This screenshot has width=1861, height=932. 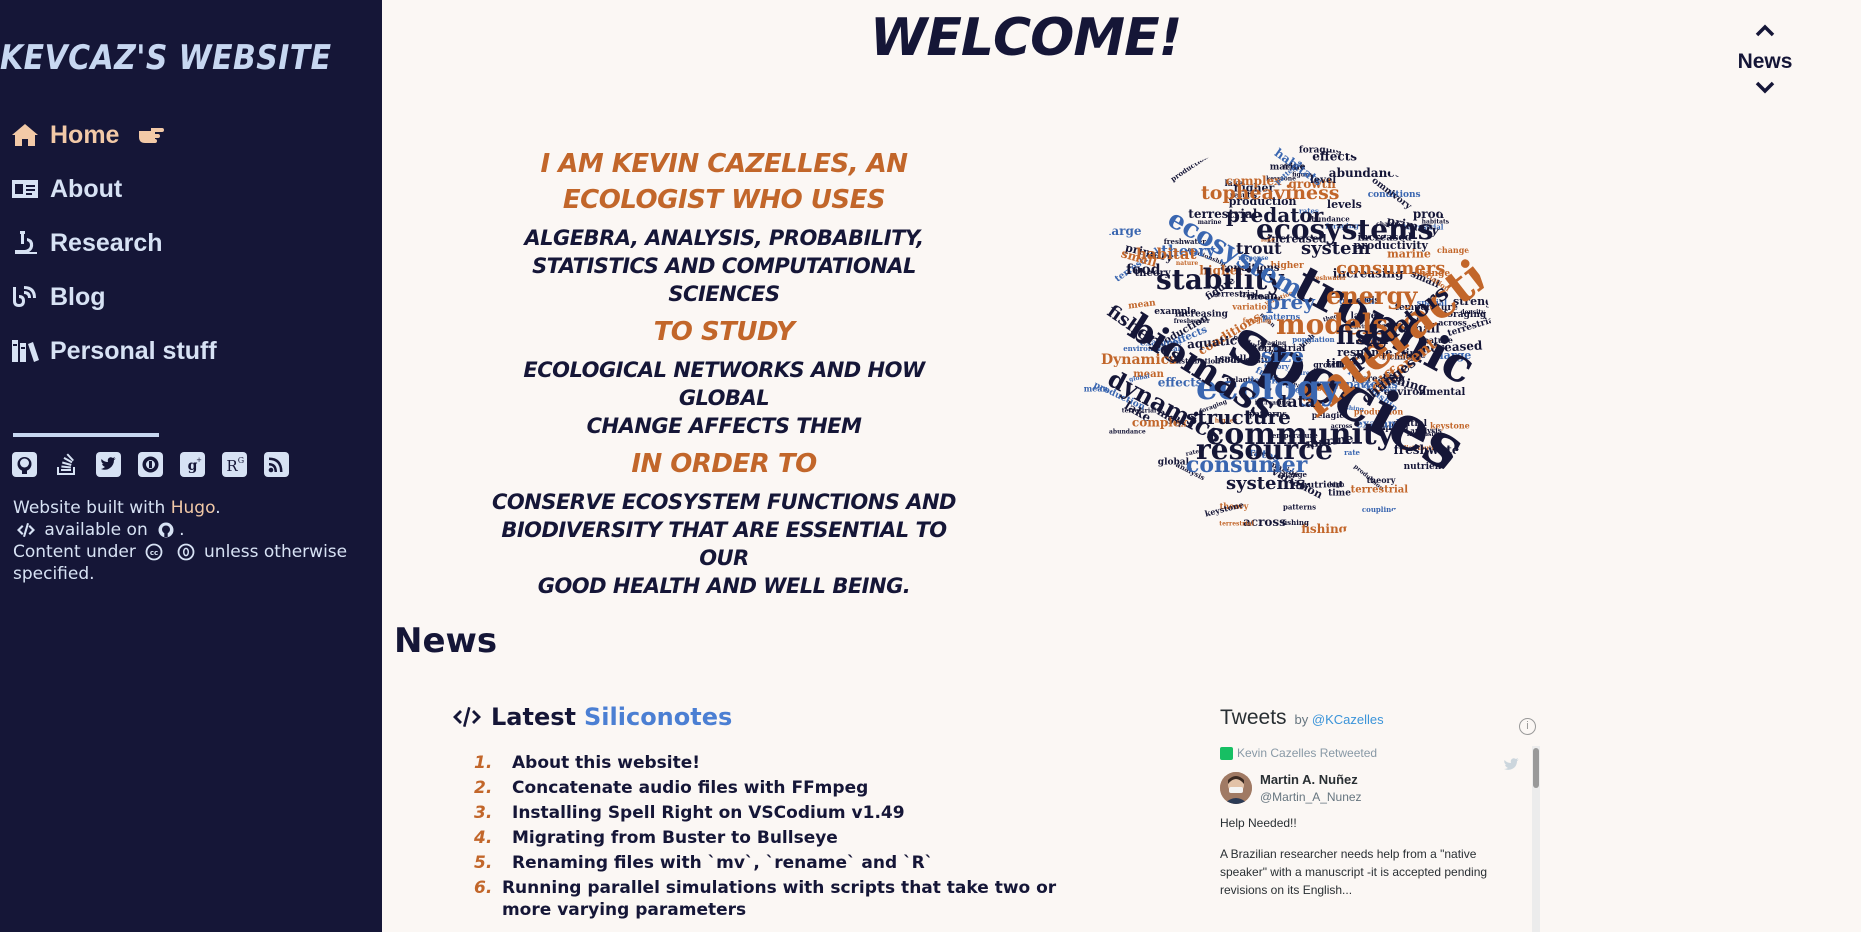 What do you see at coordinates (1536, 839) in the screenshot?
I see `timeline-scrollbar` at bounding box center [1536, 839].